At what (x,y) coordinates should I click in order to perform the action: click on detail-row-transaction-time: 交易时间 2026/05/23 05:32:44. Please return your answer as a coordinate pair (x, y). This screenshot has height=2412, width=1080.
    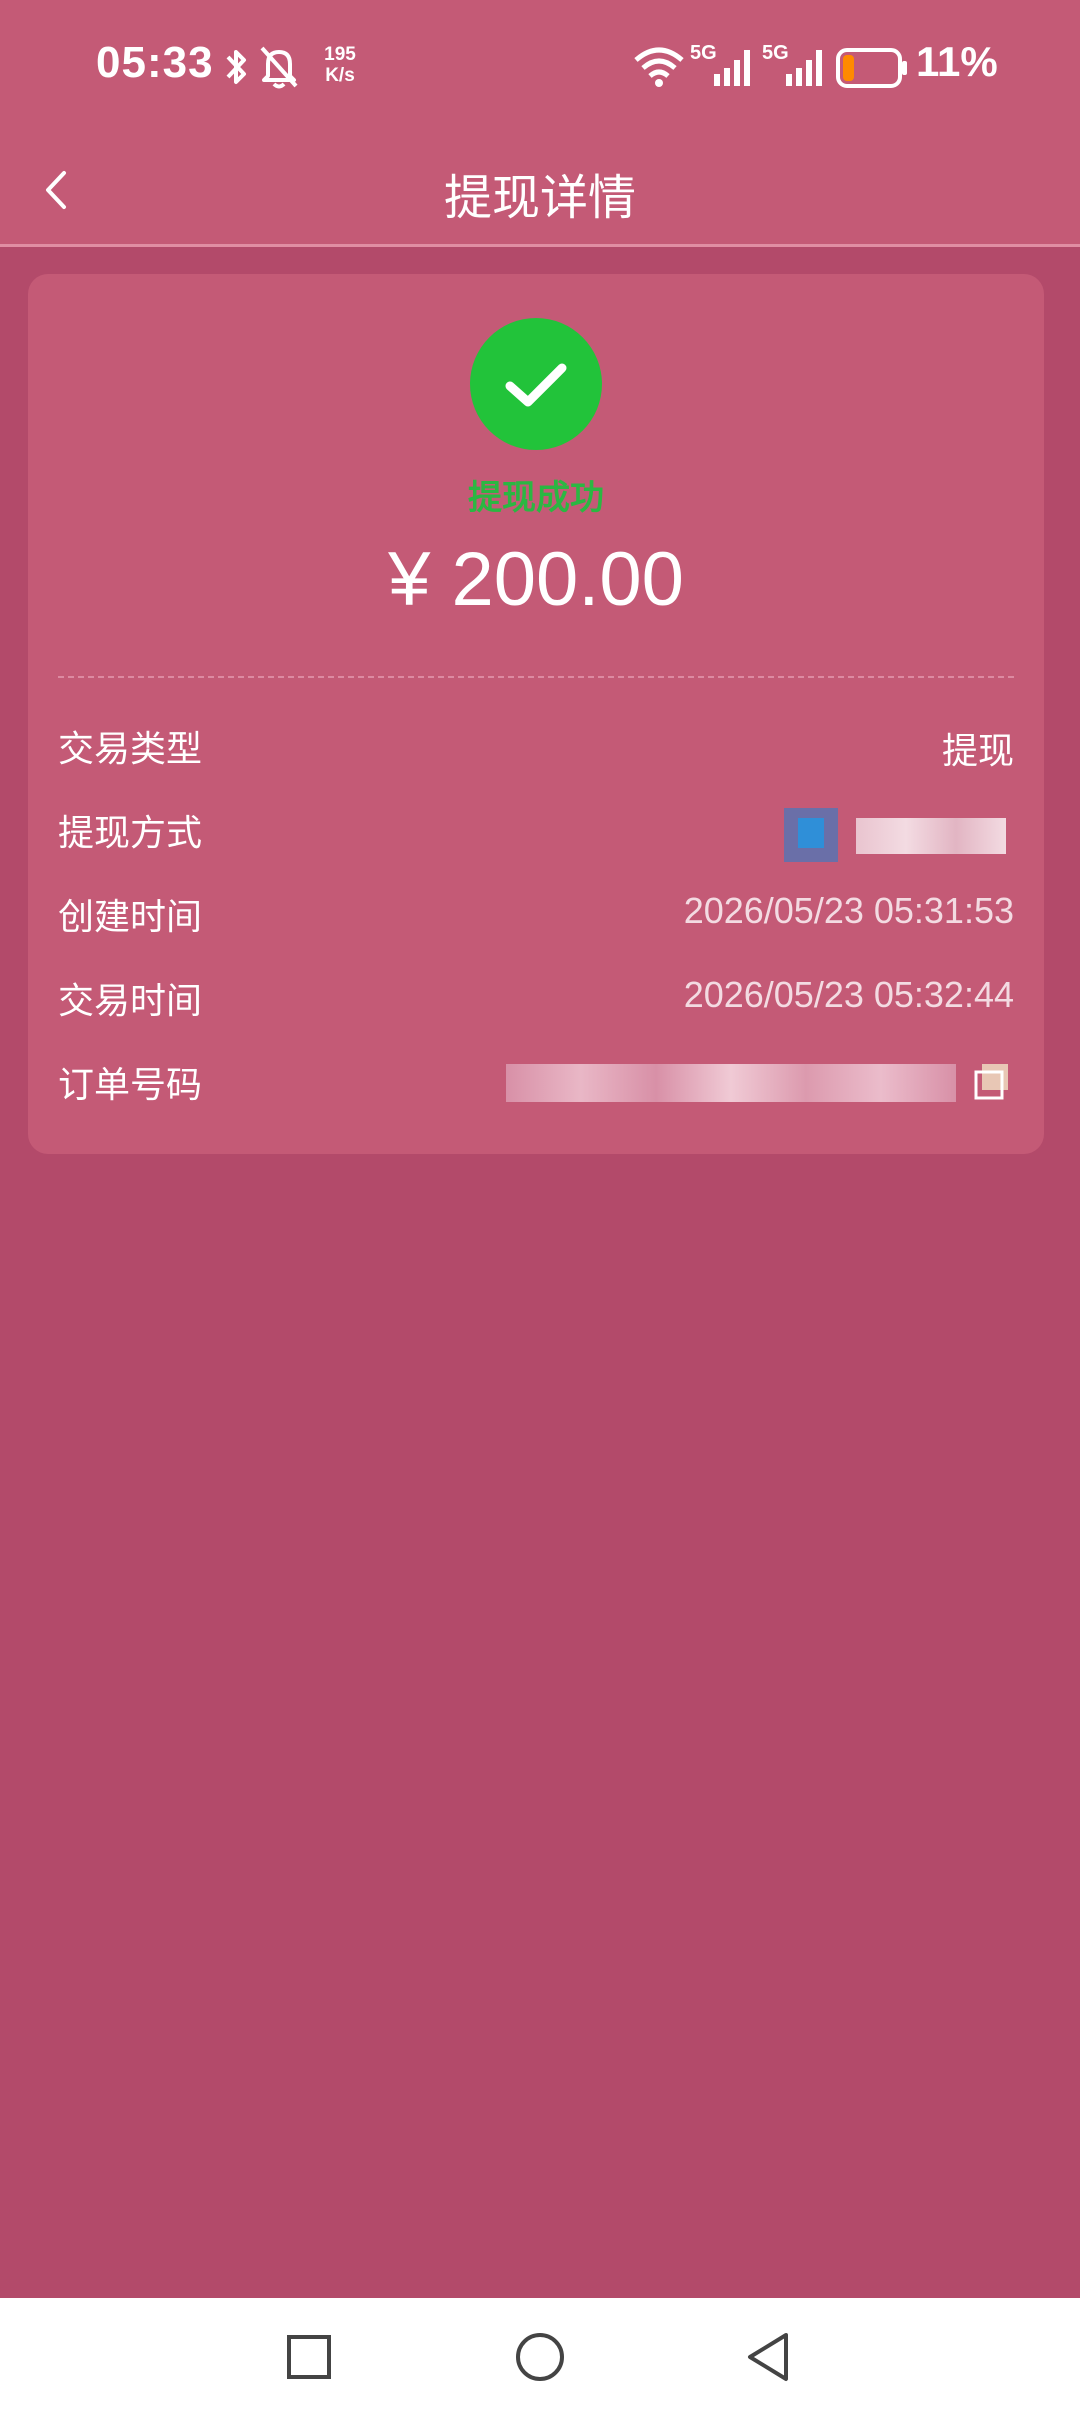
    Looking at the image, I should click on (536, 996).